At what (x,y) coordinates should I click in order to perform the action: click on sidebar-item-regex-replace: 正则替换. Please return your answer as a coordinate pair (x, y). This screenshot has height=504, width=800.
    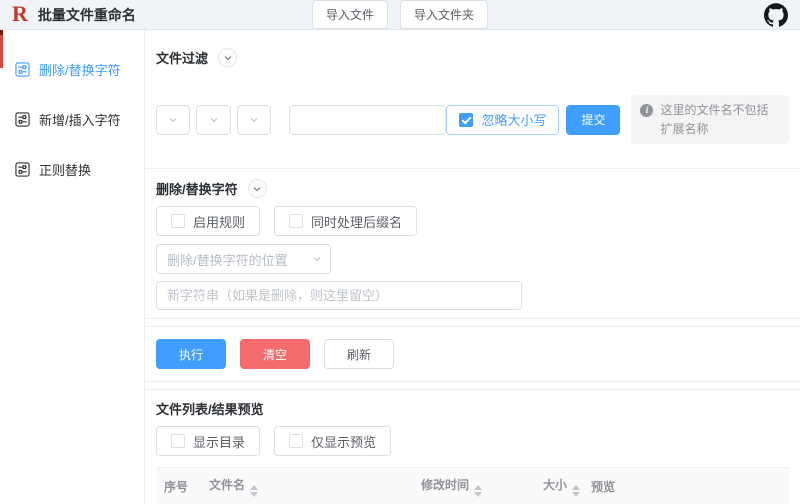
    Looking at the image, I should click on (72, 169).